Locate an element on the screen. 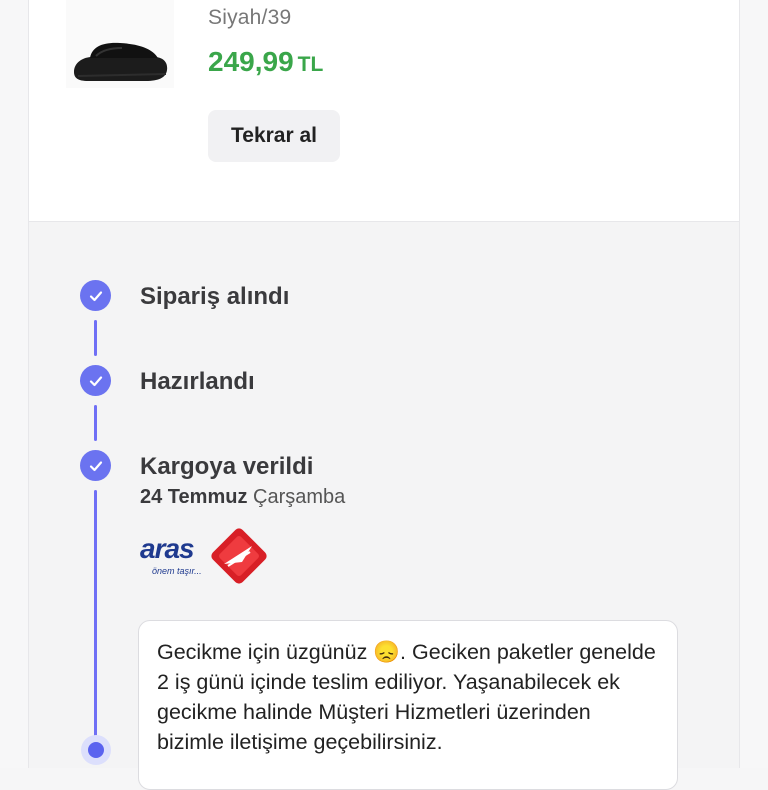  product-variant: Siyah/39 is located at coordinates (250, 17).